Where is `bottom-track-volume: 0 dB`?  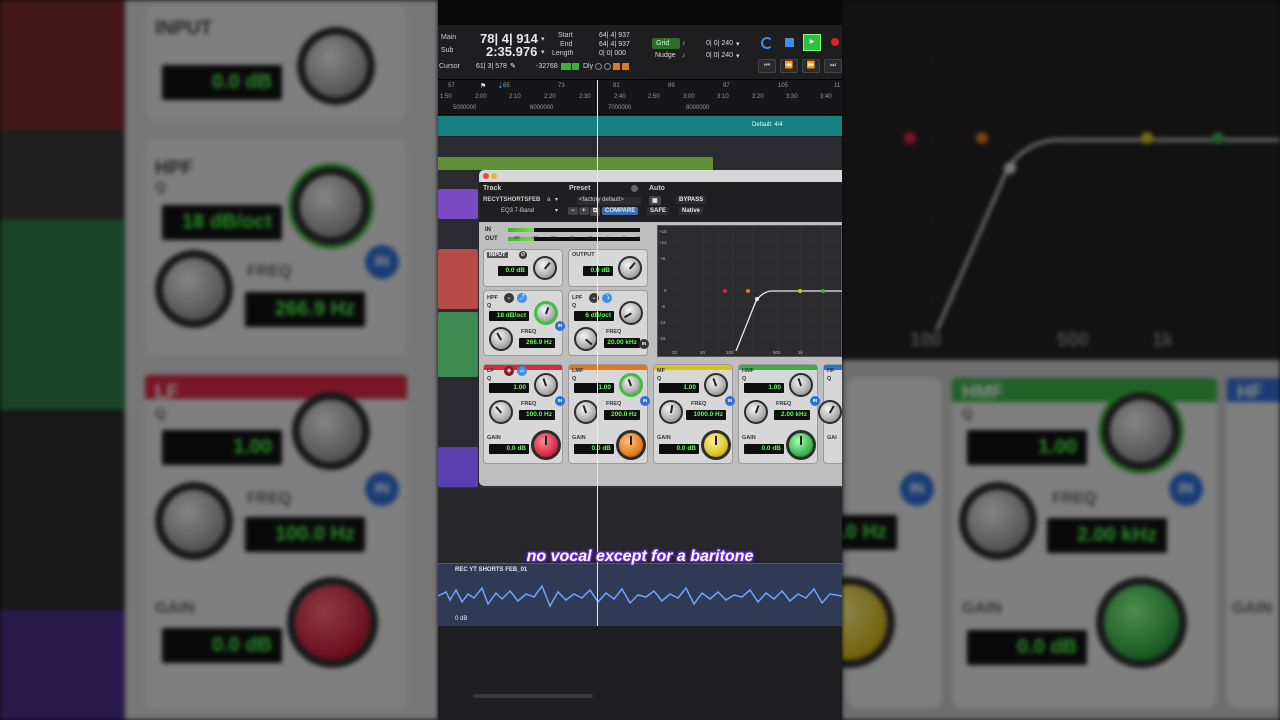 bottom-track-volume: 0 dB is located at coordinates (461, 619).